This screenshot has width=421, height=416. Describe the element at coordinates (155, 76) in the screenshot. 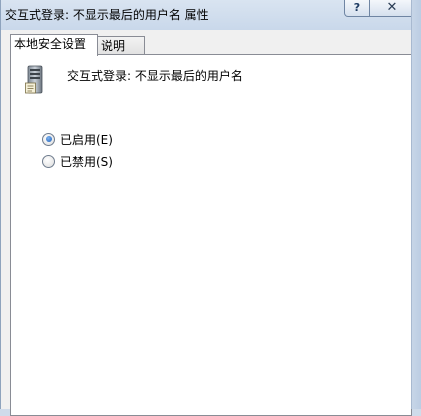

I see `policy-name: 交互式登录: 不显示最后的用户名` at that location.